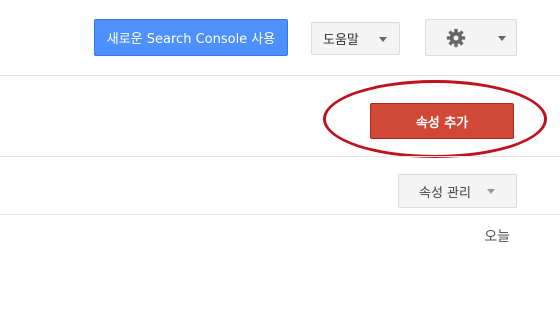  I want to click on header-divider, so click(280, 75).